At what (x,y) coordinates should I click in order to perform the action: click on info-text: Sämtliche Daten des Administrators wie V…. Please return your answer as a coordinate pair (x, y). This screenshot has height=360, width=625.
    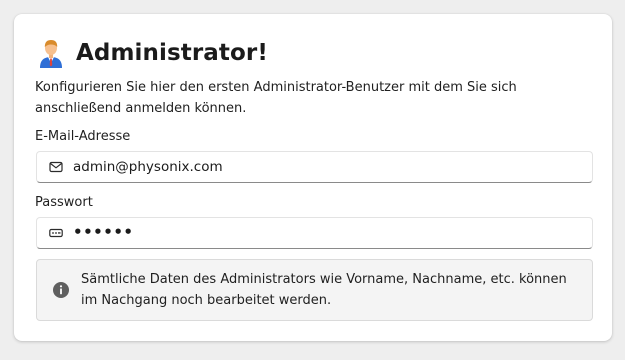
    Looking at the image, I should click on (324, 290).